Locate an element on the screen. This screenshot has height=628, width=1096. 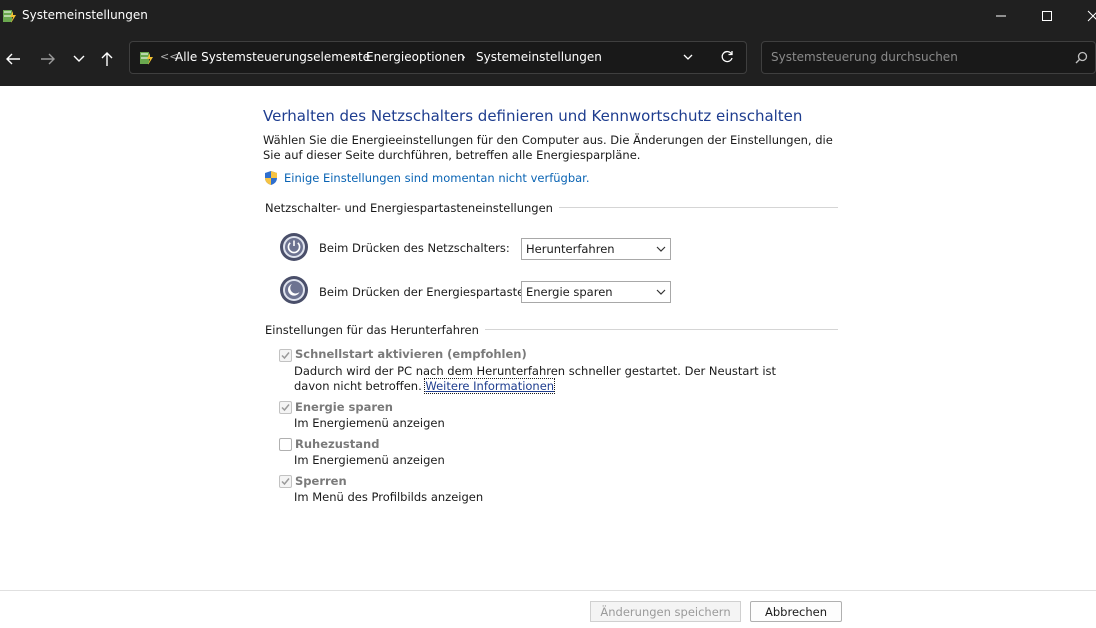
fast-startup-label: Schnellstart aktivieren (empfohlen) is located at coordinates (411, 354).